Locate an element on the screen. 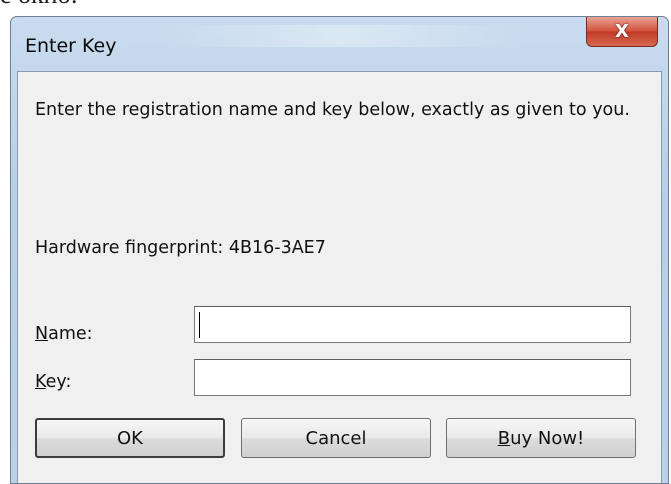  background-text-fragment: е окно: is located at coordinates (39, 8).